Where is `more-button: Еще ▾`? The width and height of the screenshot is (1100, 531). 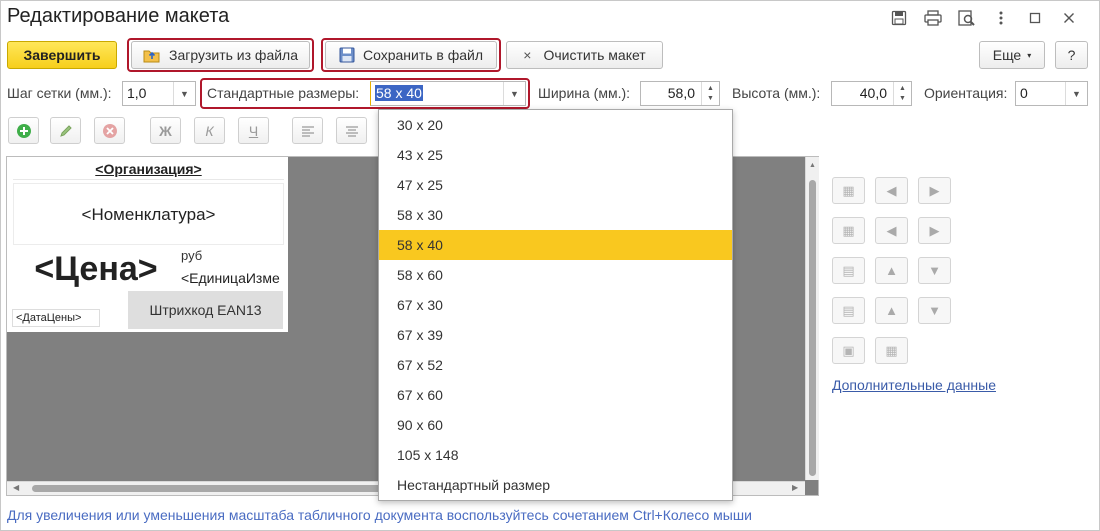 more-button: Еще ▾ is located at coordinates (1012, 55).